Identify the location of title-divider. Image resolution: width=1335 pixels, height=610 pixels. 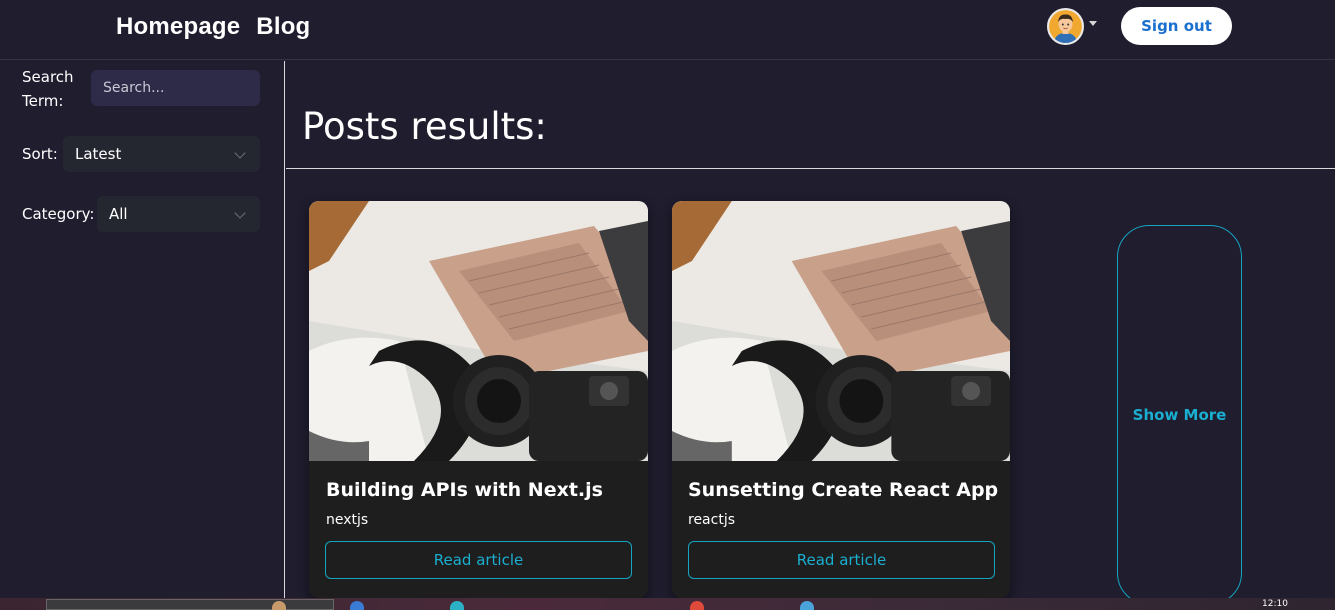
(810, 168).